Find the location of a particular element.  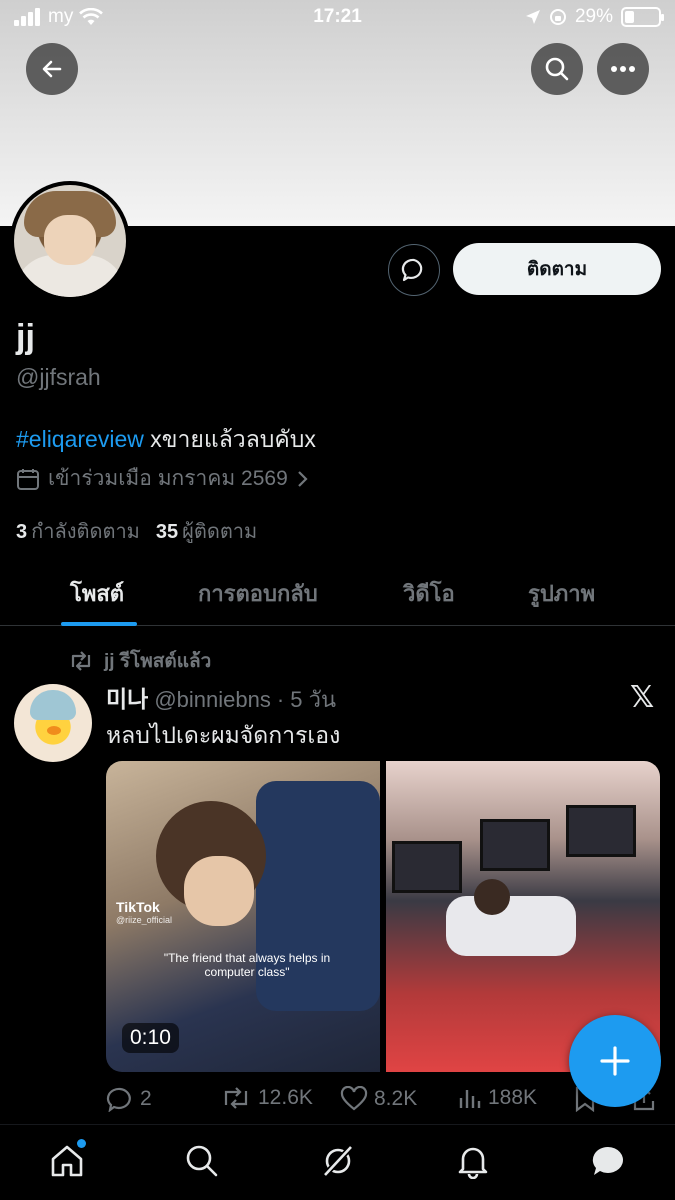

home-icon is located at coordinates (67, 1161).